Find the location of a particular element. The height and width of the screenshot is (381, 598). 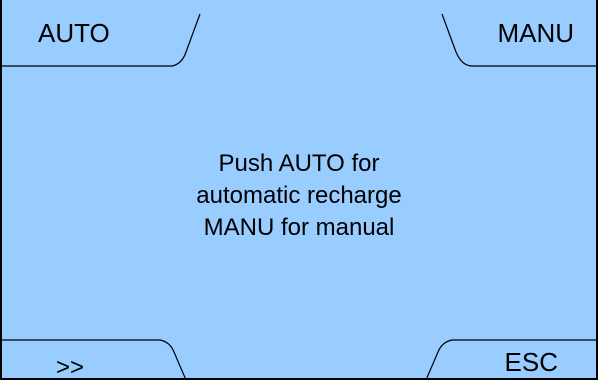

message-line-2: automatic recharge is located at coordinates (299, 195).